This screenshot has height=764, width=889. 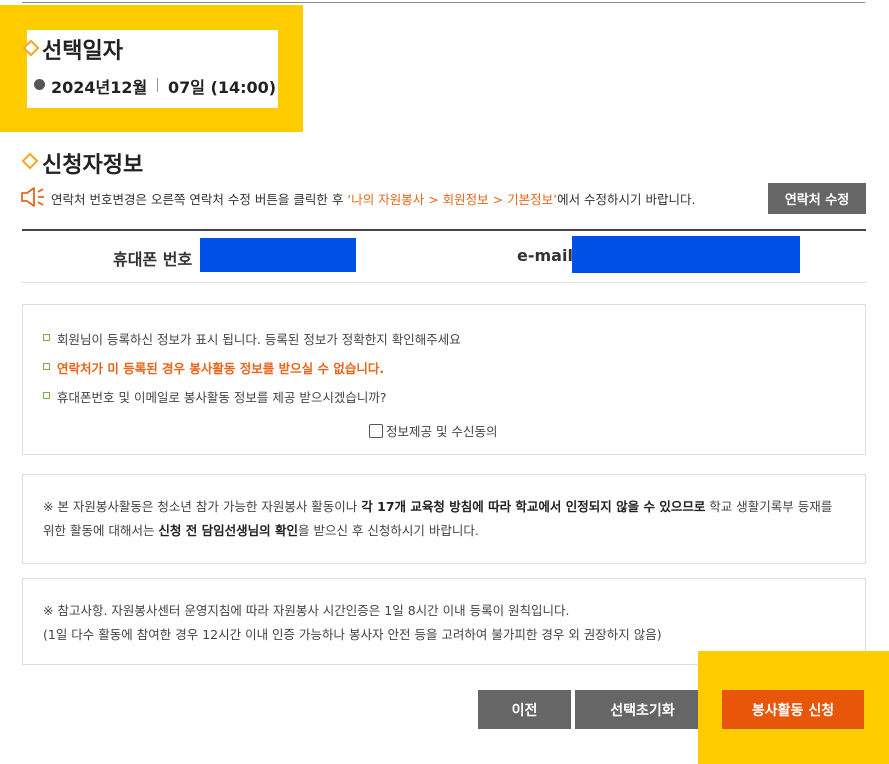 What do you see at coordinates (278, 255) in the screenshot?
I see `phone-value-redacted` at bounding box center [278, 255].